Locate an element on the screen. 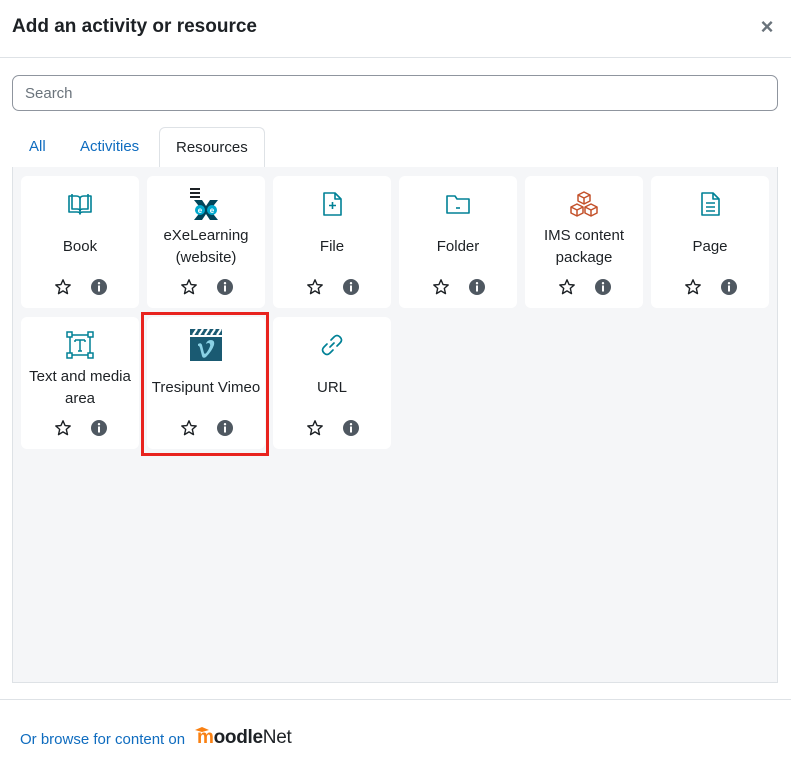 The height and width of the screenshot is (761, 791). item-book: Book is located at coordinates (80, 242).